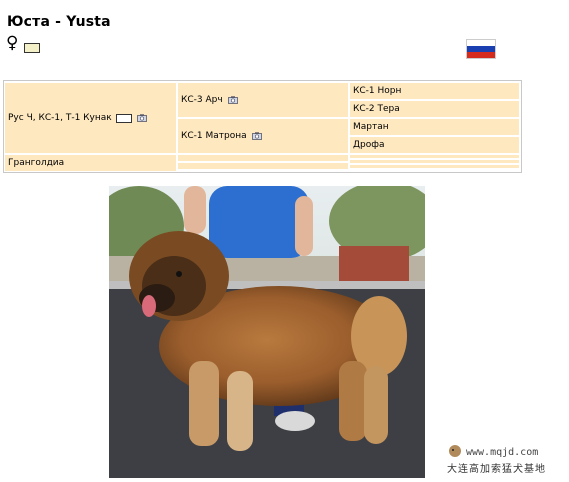  What do you see at coordinates (376, 109) in the screenshot?
I see `ancestor-name: КС-2 Тера` at bounding box center [376, 109].